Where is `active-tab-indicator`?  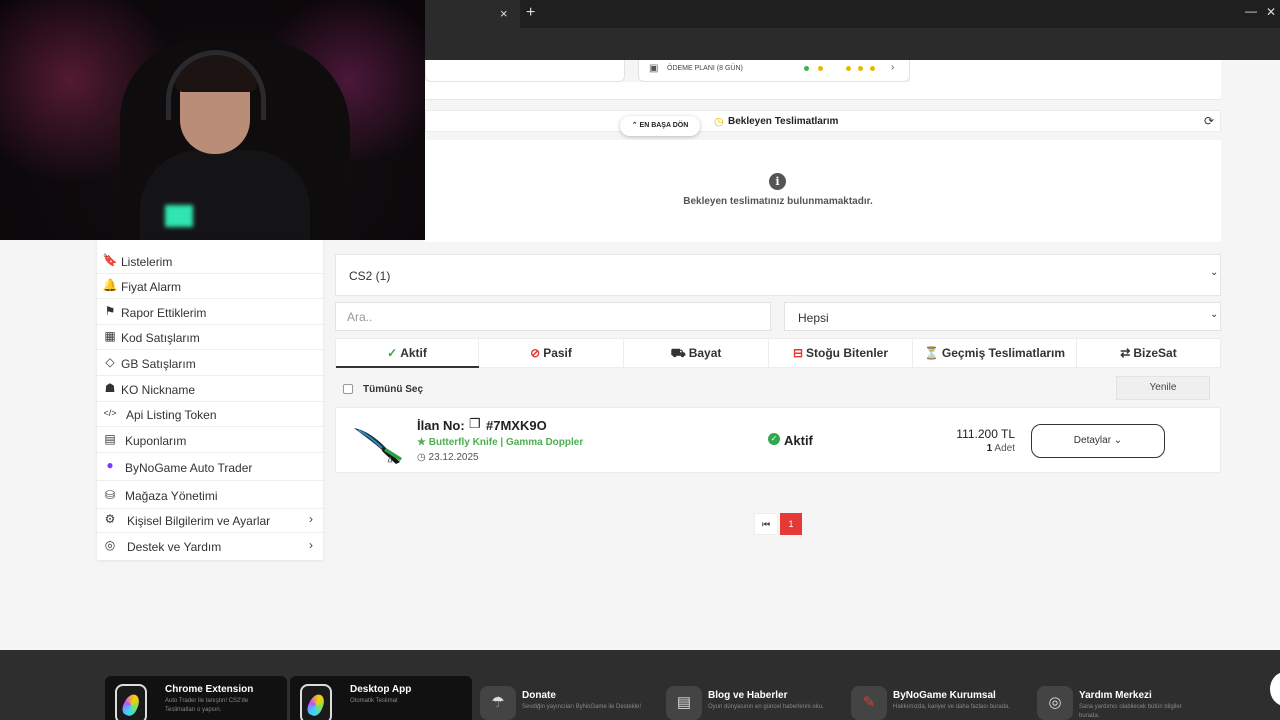 active-tab-indicator is located at coordinates (407, 367).